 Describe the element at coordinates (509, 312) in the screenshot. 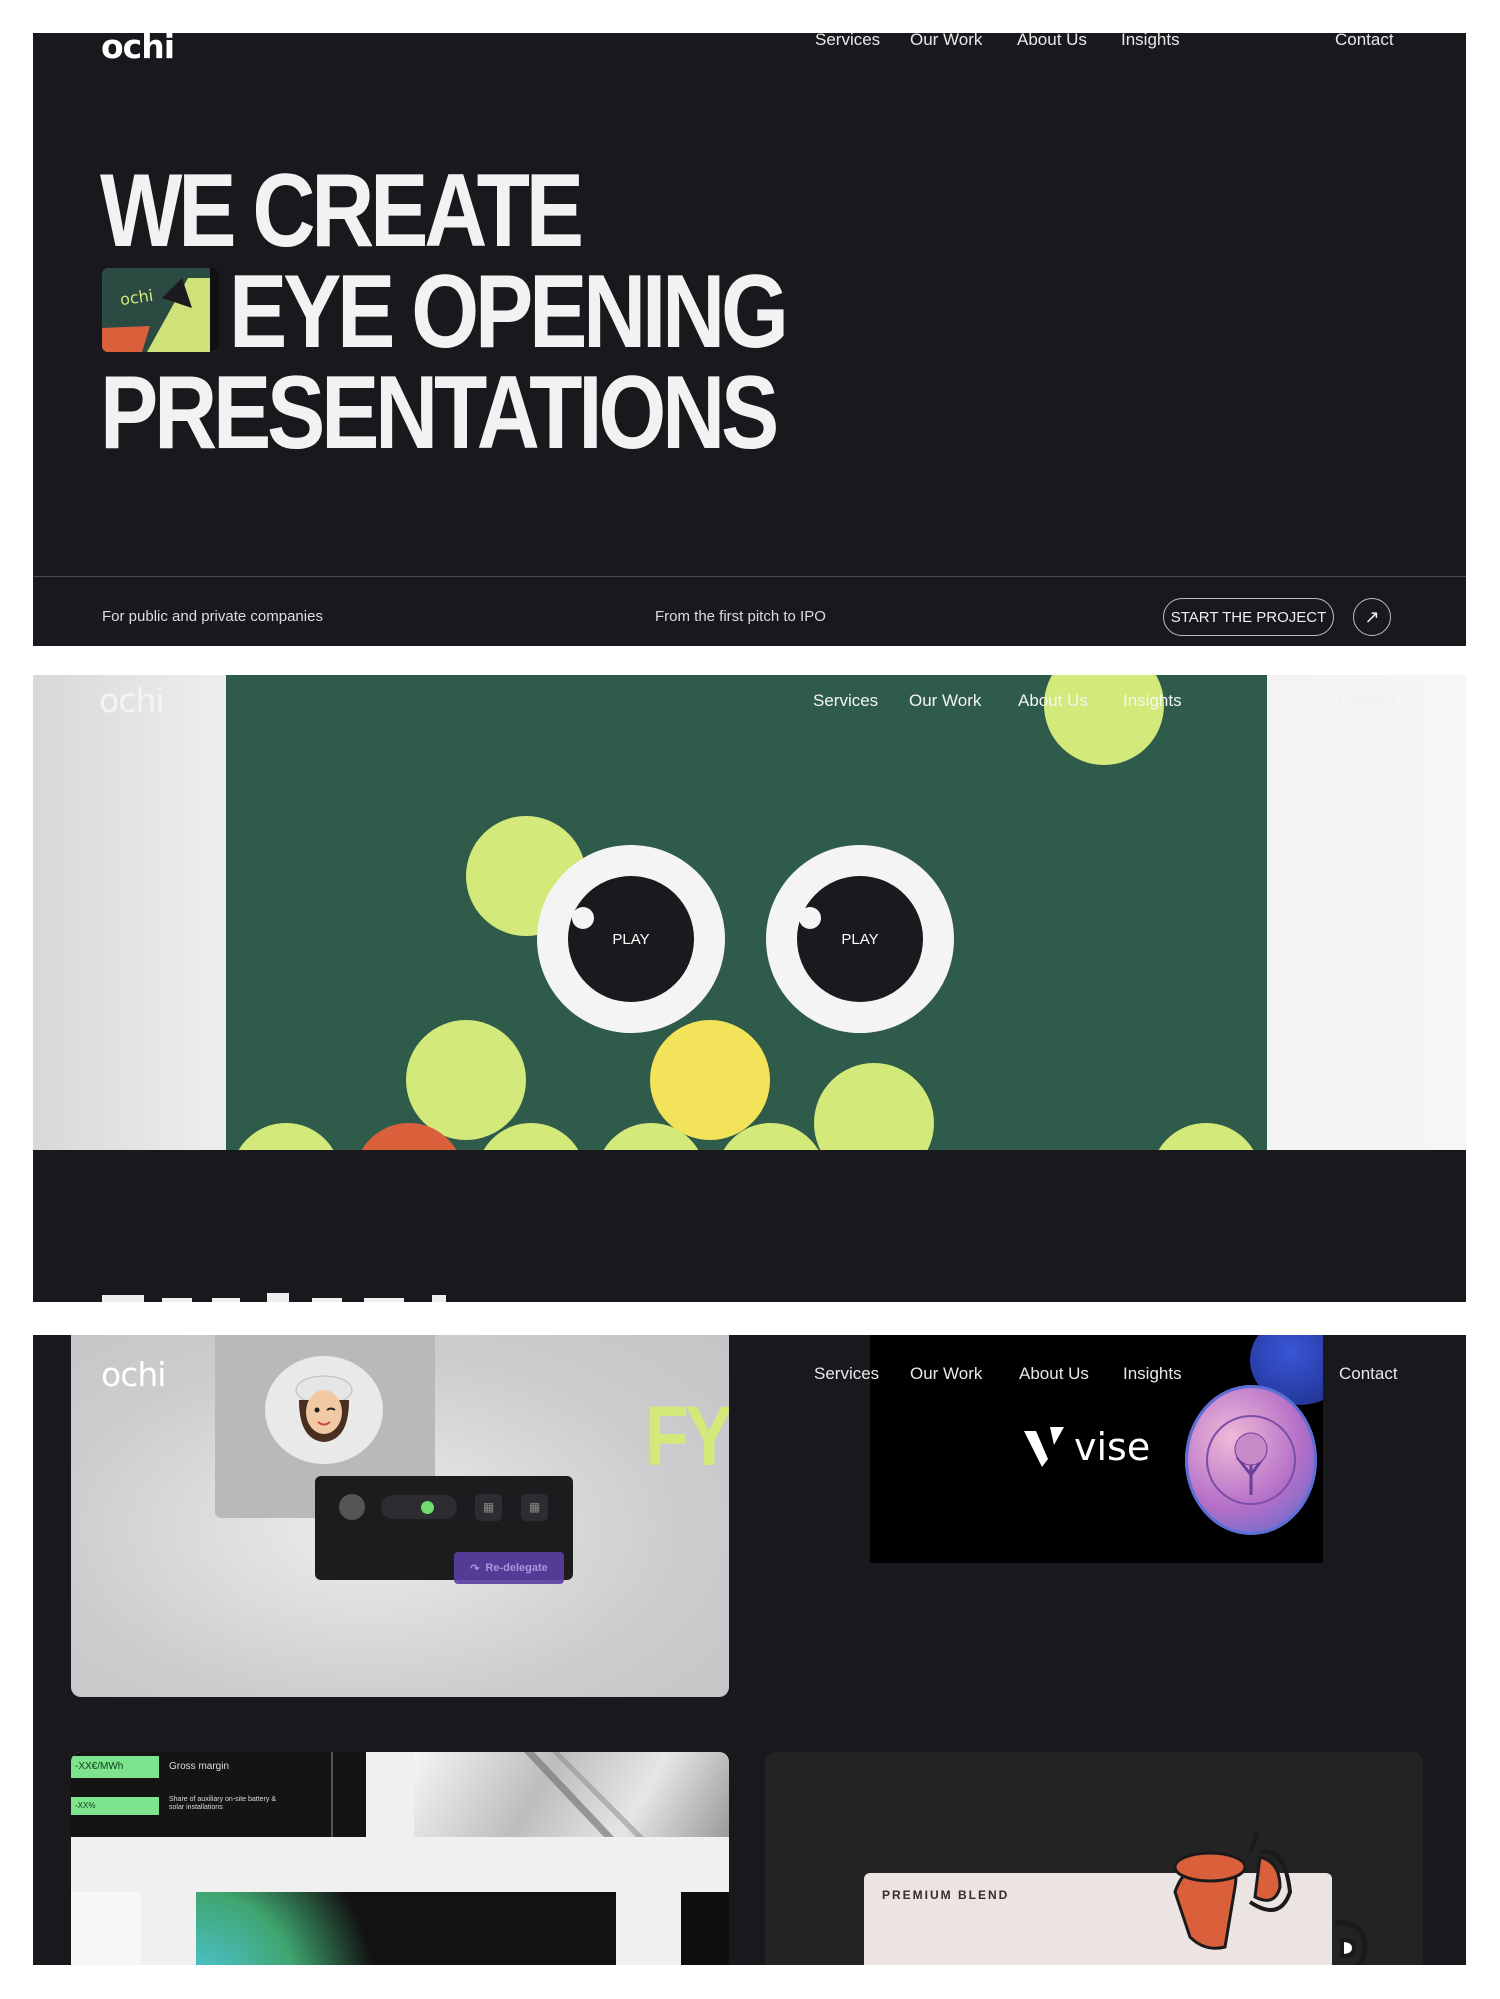

I see `hero-title-line-2: EYE OPENING` at that location.